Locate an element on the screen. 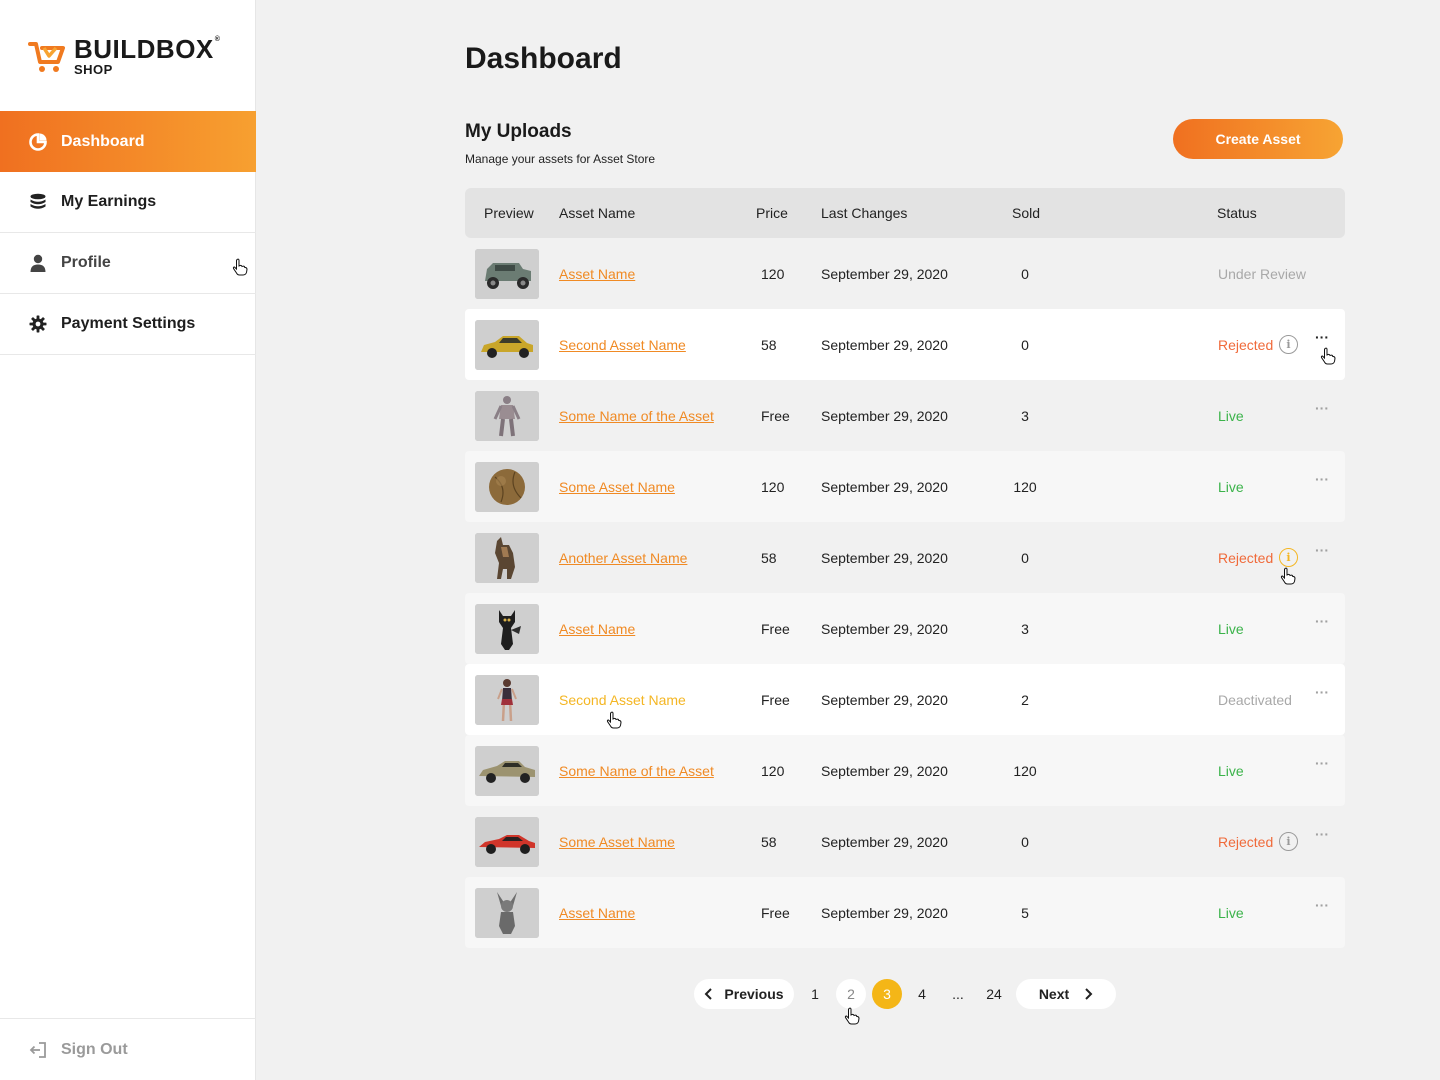 The image size is (1440, 1080). sidebar-item-profile: Profile is located at coordinates (128, 263).